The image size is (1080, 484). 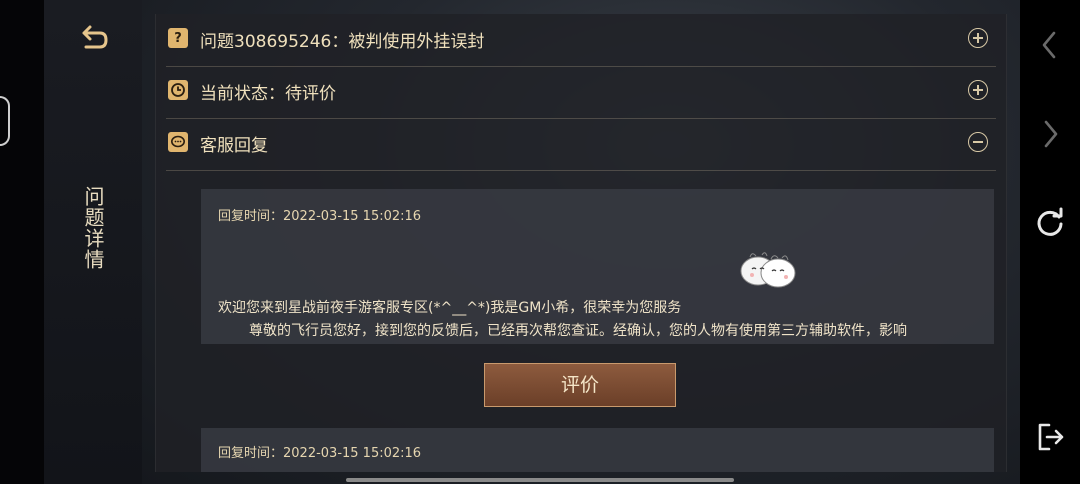 I want to click on status-label: 当前状态：待评价, so click(x=268, y=94).